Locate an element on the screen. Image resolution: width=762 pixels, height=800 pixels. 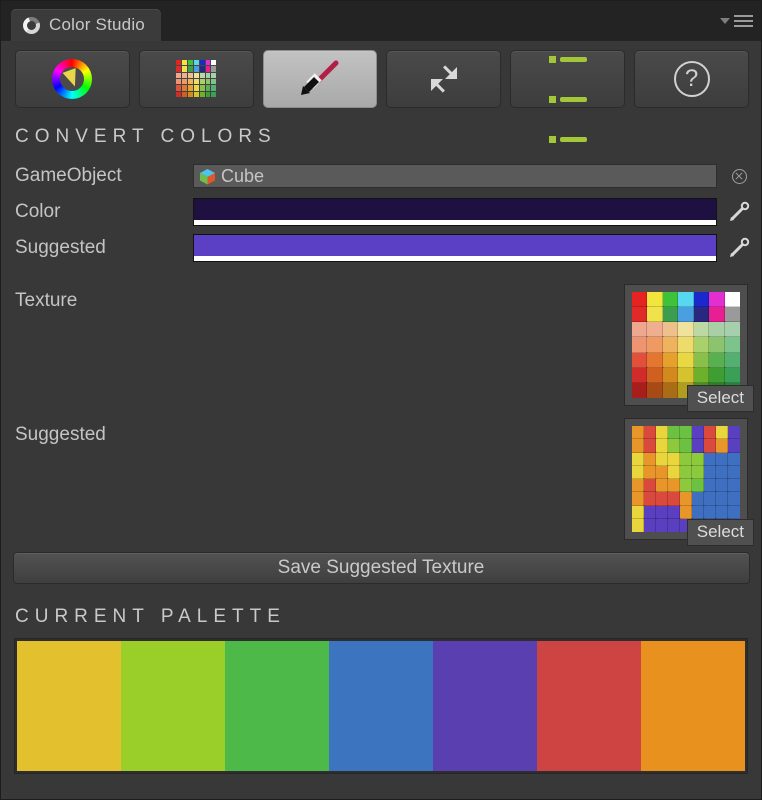
suggested-texture-select-button: Select is located at coordinates (720, 532).